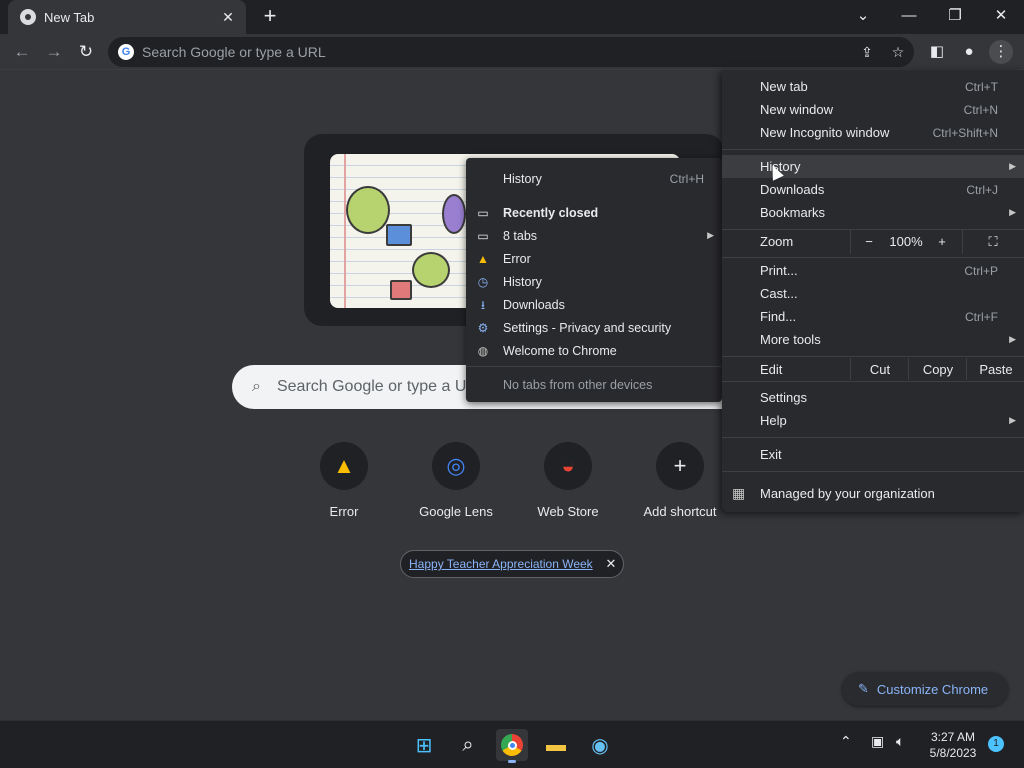 This screenshot has width=1024, height=768. I want to click on download-icon: ⭳, so click(483, 304).